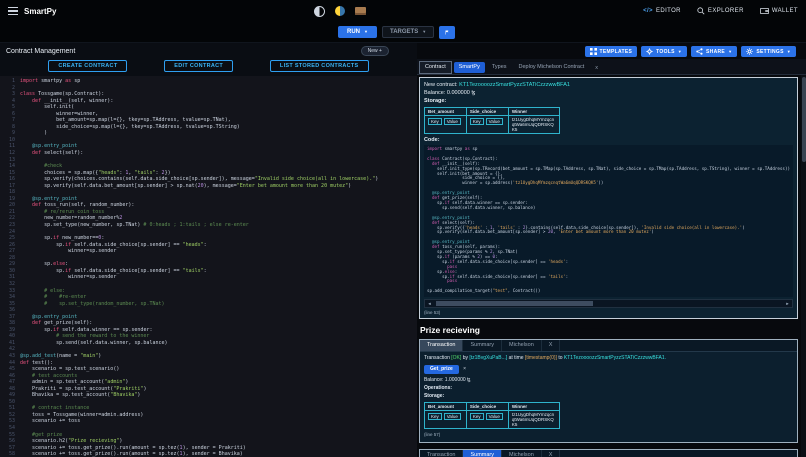 The image size is (806, 457). I want to click on templates-button: TEMPLATES, so click(611, 51).